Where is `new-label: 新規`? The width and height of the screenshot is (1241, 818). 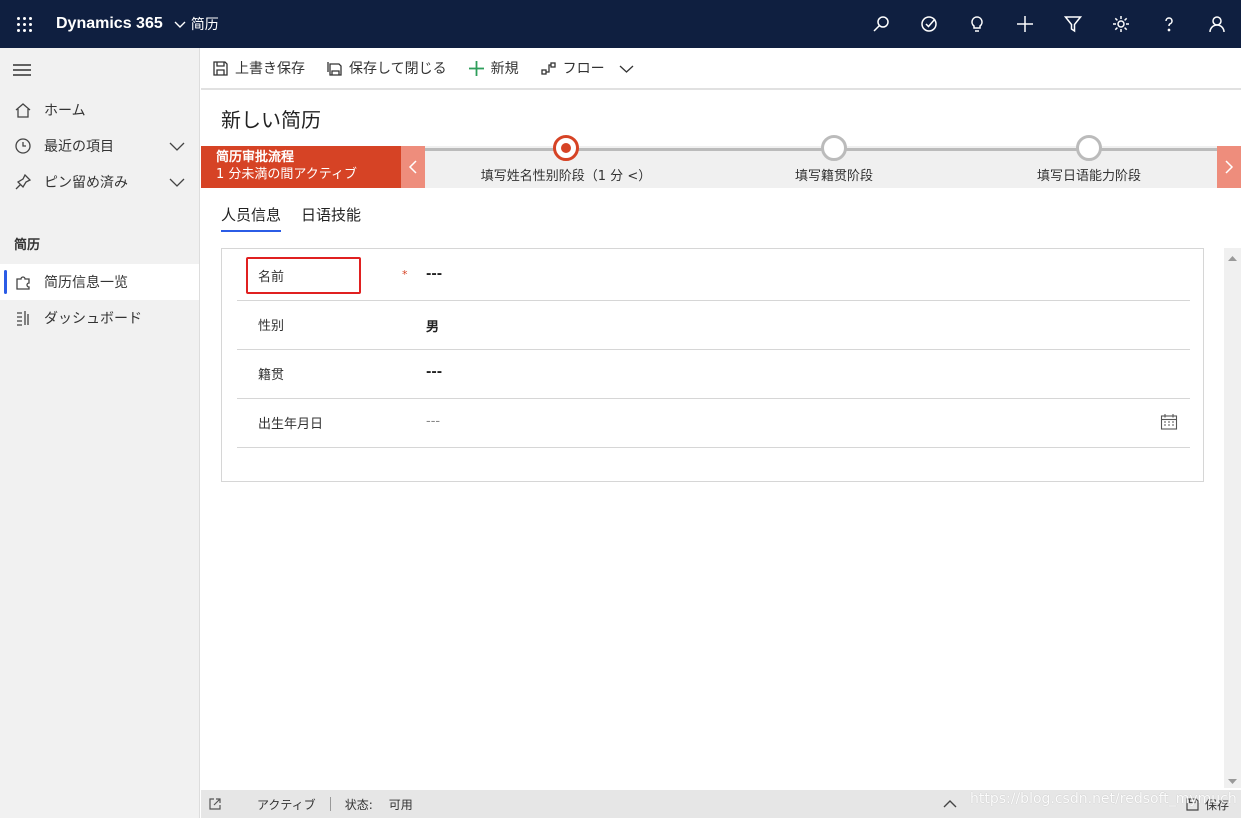 new-label: 新規 is located at coordinates (504, 69).